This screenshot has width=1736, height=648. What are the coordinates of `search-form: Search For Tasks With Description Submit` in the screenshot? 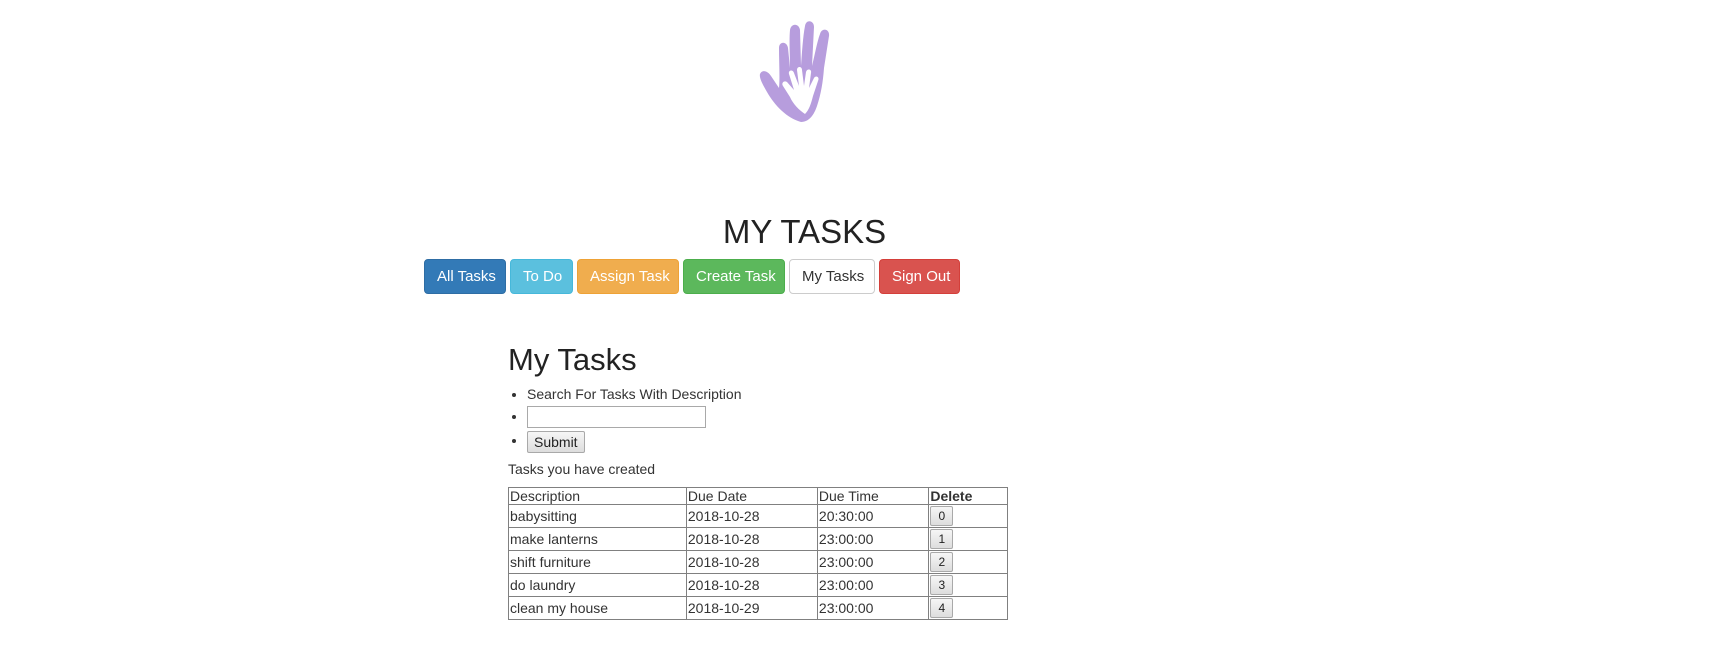 It's located at (768, 418).